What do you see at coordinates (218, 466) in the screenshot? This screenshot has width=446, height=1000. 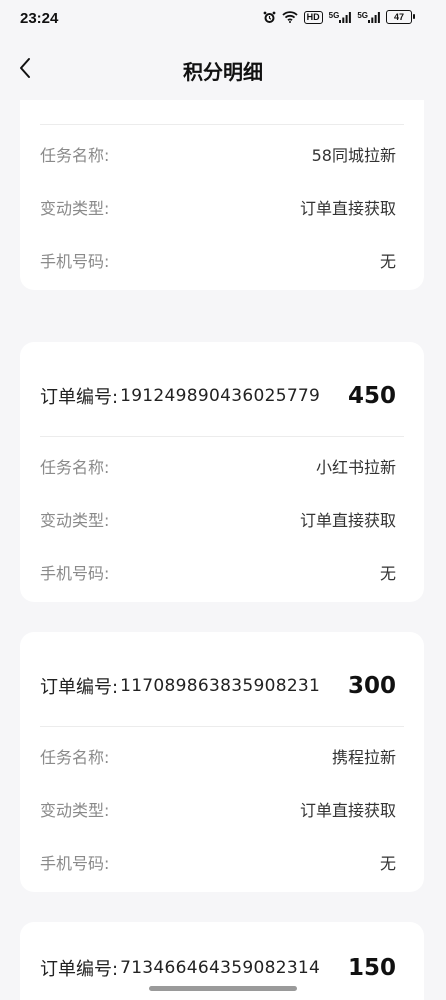 I see `task-name-row: 任务名称: 小红书拉新` at bounding box center [218, 466].